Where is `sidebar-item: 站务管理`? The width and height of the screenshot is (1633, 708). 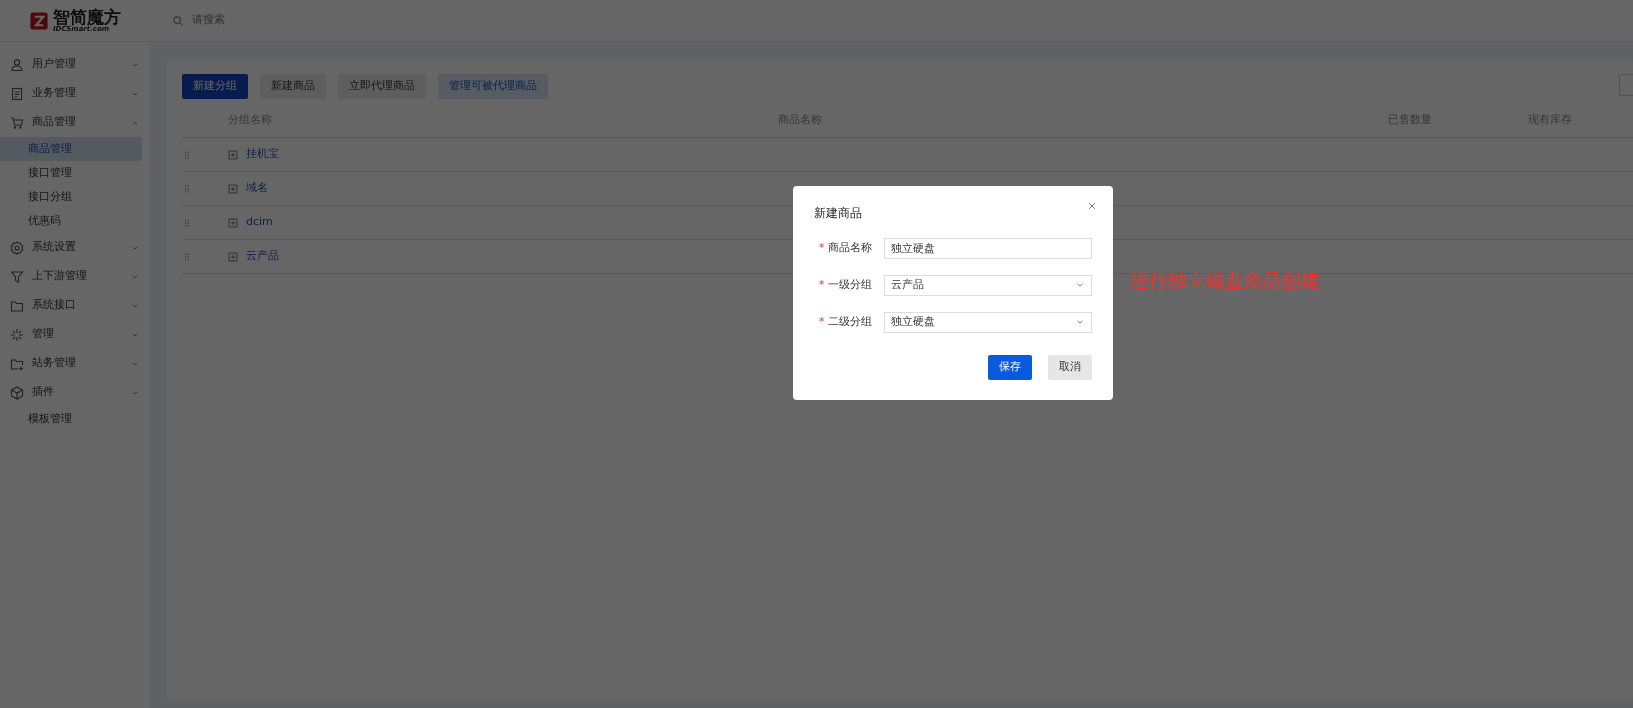 sidebar-item: 站务管理 is located at coordinates (75, 363).